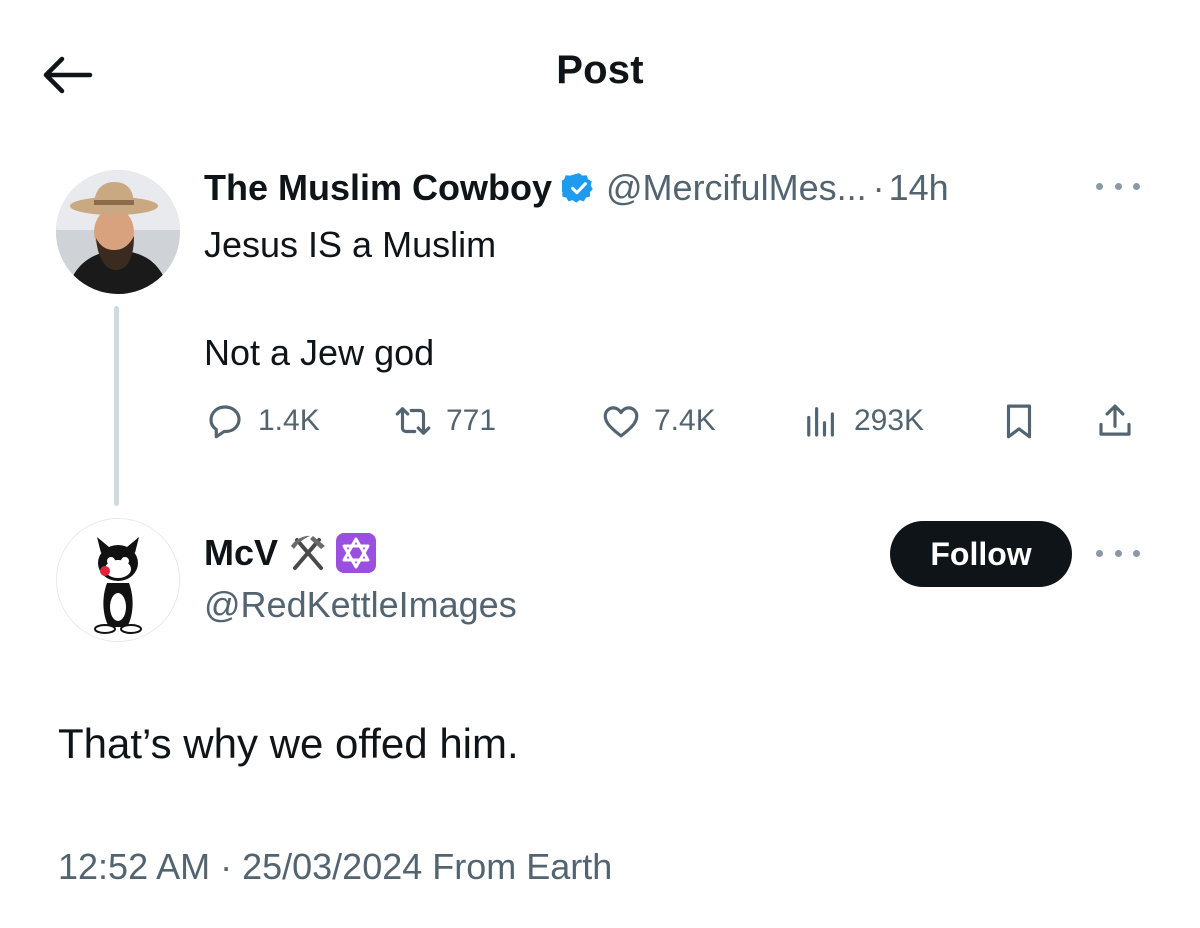  What do you see at coordinates (288, 743) in the screenshot?
I see `reply-text: That’s why we offed him.` at bounding box center [288, 743].